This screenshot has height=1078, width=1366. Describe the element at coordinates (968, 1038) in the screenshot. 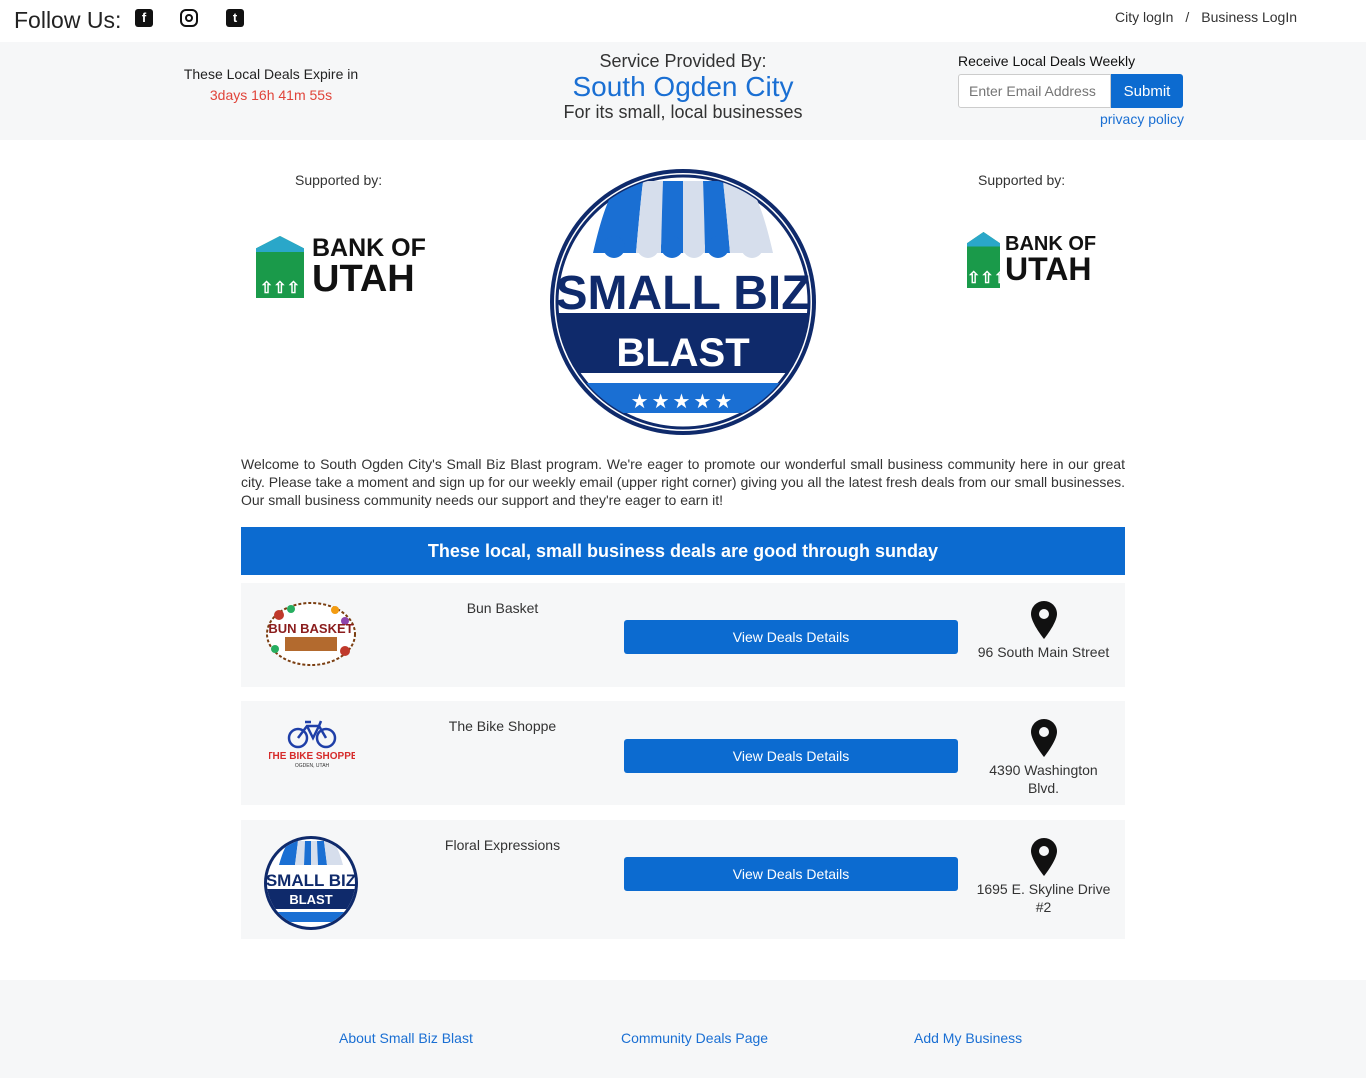

I see `add-business-link: Add My Business` at that location.